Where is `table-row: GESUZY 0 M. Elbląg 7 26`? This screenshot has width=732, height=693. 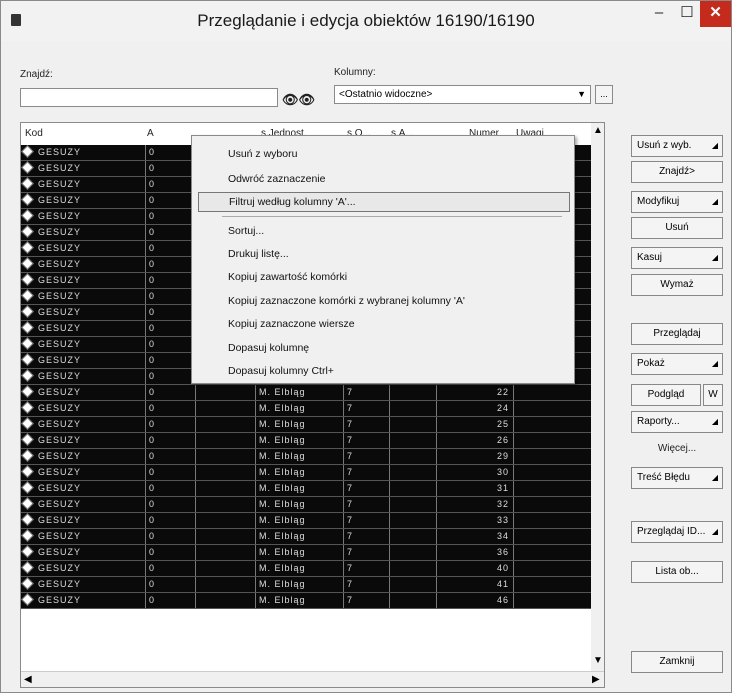
table-row: GESUZY 0 M. Elbląg 7 26 is located at coordinates (306, 441).